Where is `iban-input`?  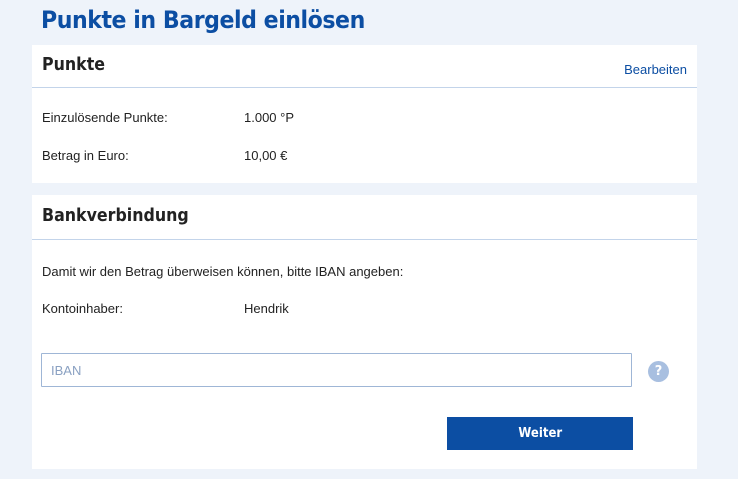
iban-input is located at coordinates (336, 370).